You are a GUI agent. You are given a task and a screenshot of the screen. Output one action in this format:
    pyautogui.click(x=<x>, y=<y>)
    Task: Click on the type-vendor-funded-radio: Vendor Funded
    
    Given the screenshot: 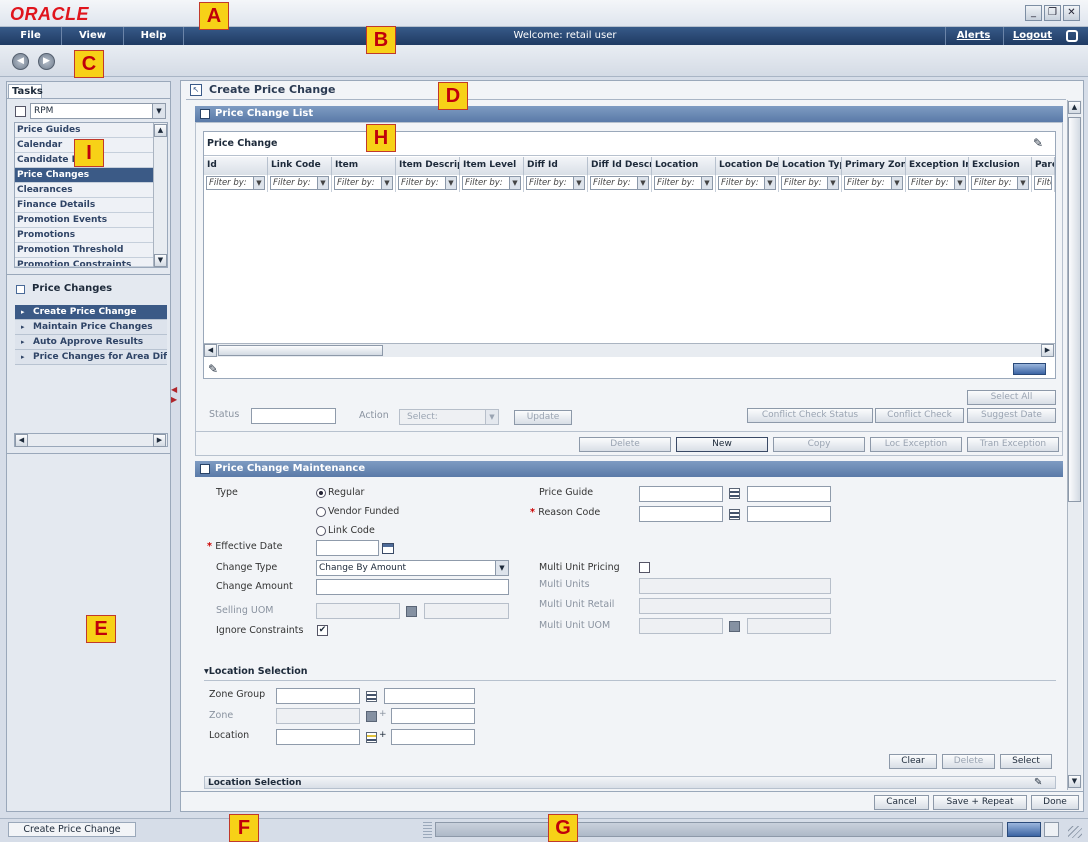 What is the action you would take?
    pyautogui.click(x=357, y=512)
    